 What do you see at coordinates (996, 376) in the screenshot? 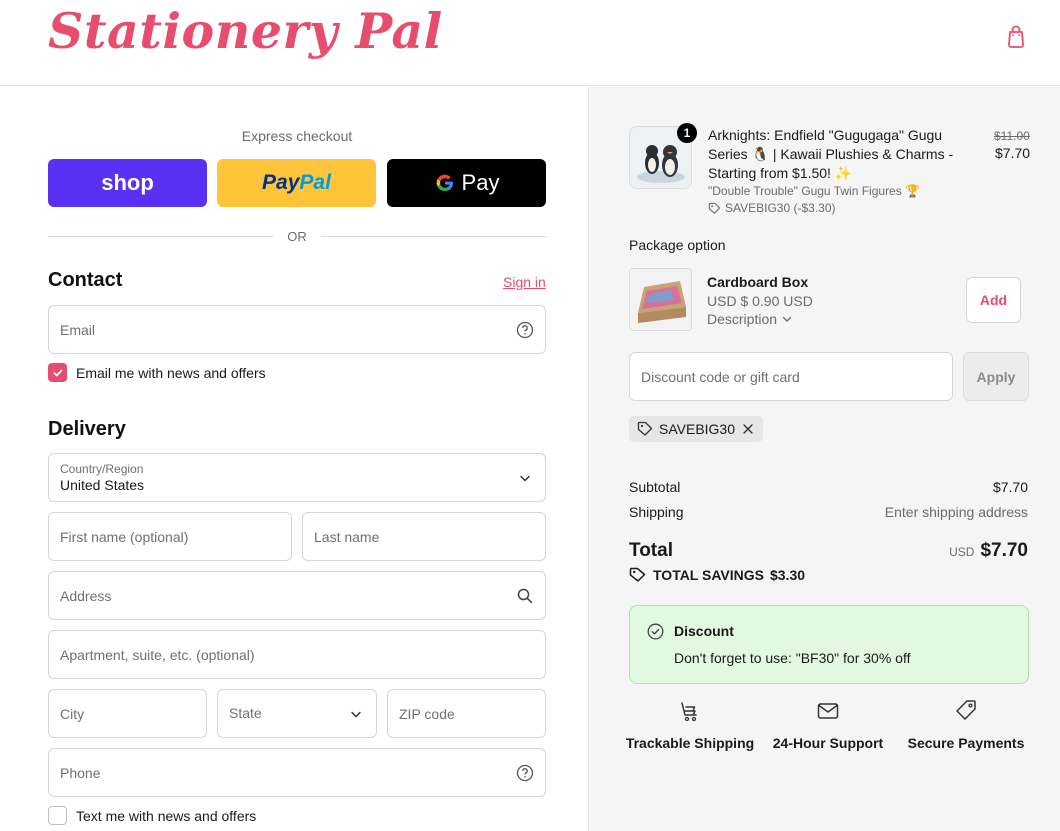
I see `apply-discount-button: Apply` at bounding box center [996, 376].